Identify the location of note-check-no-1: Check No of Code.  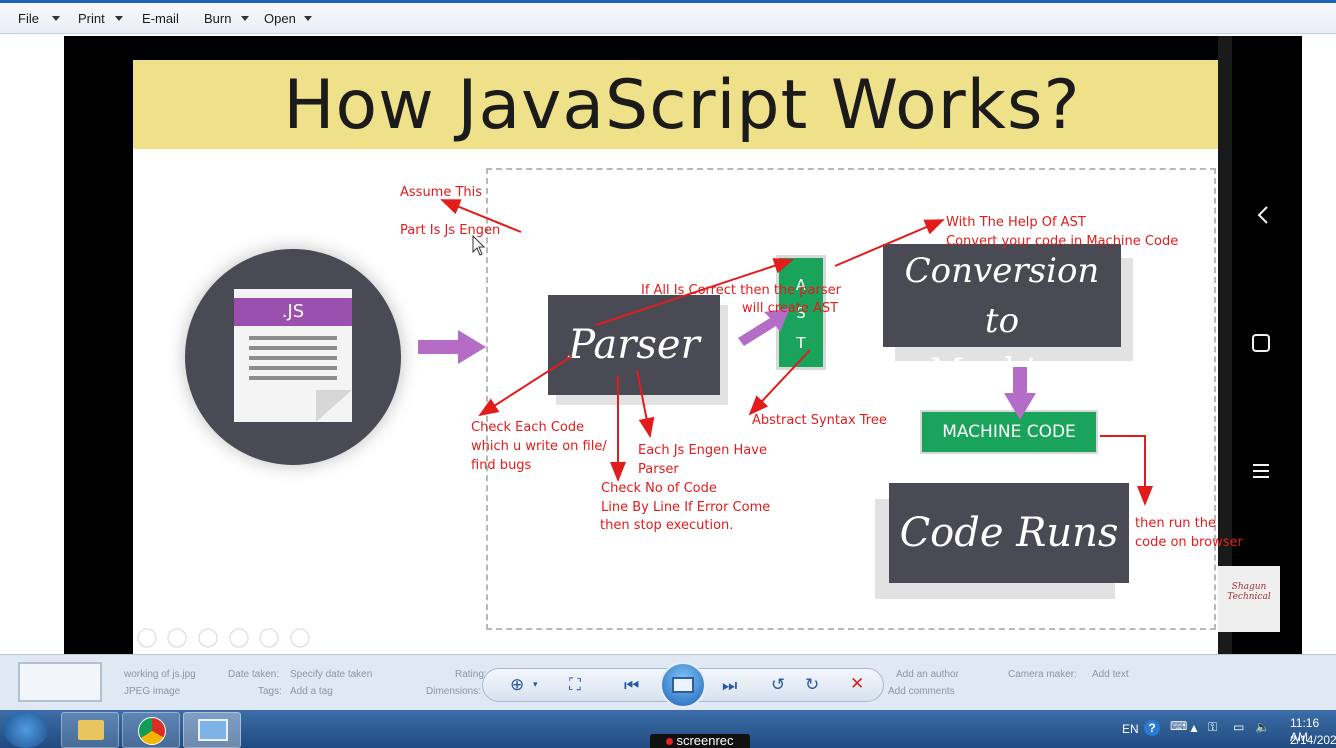
(659, 488).